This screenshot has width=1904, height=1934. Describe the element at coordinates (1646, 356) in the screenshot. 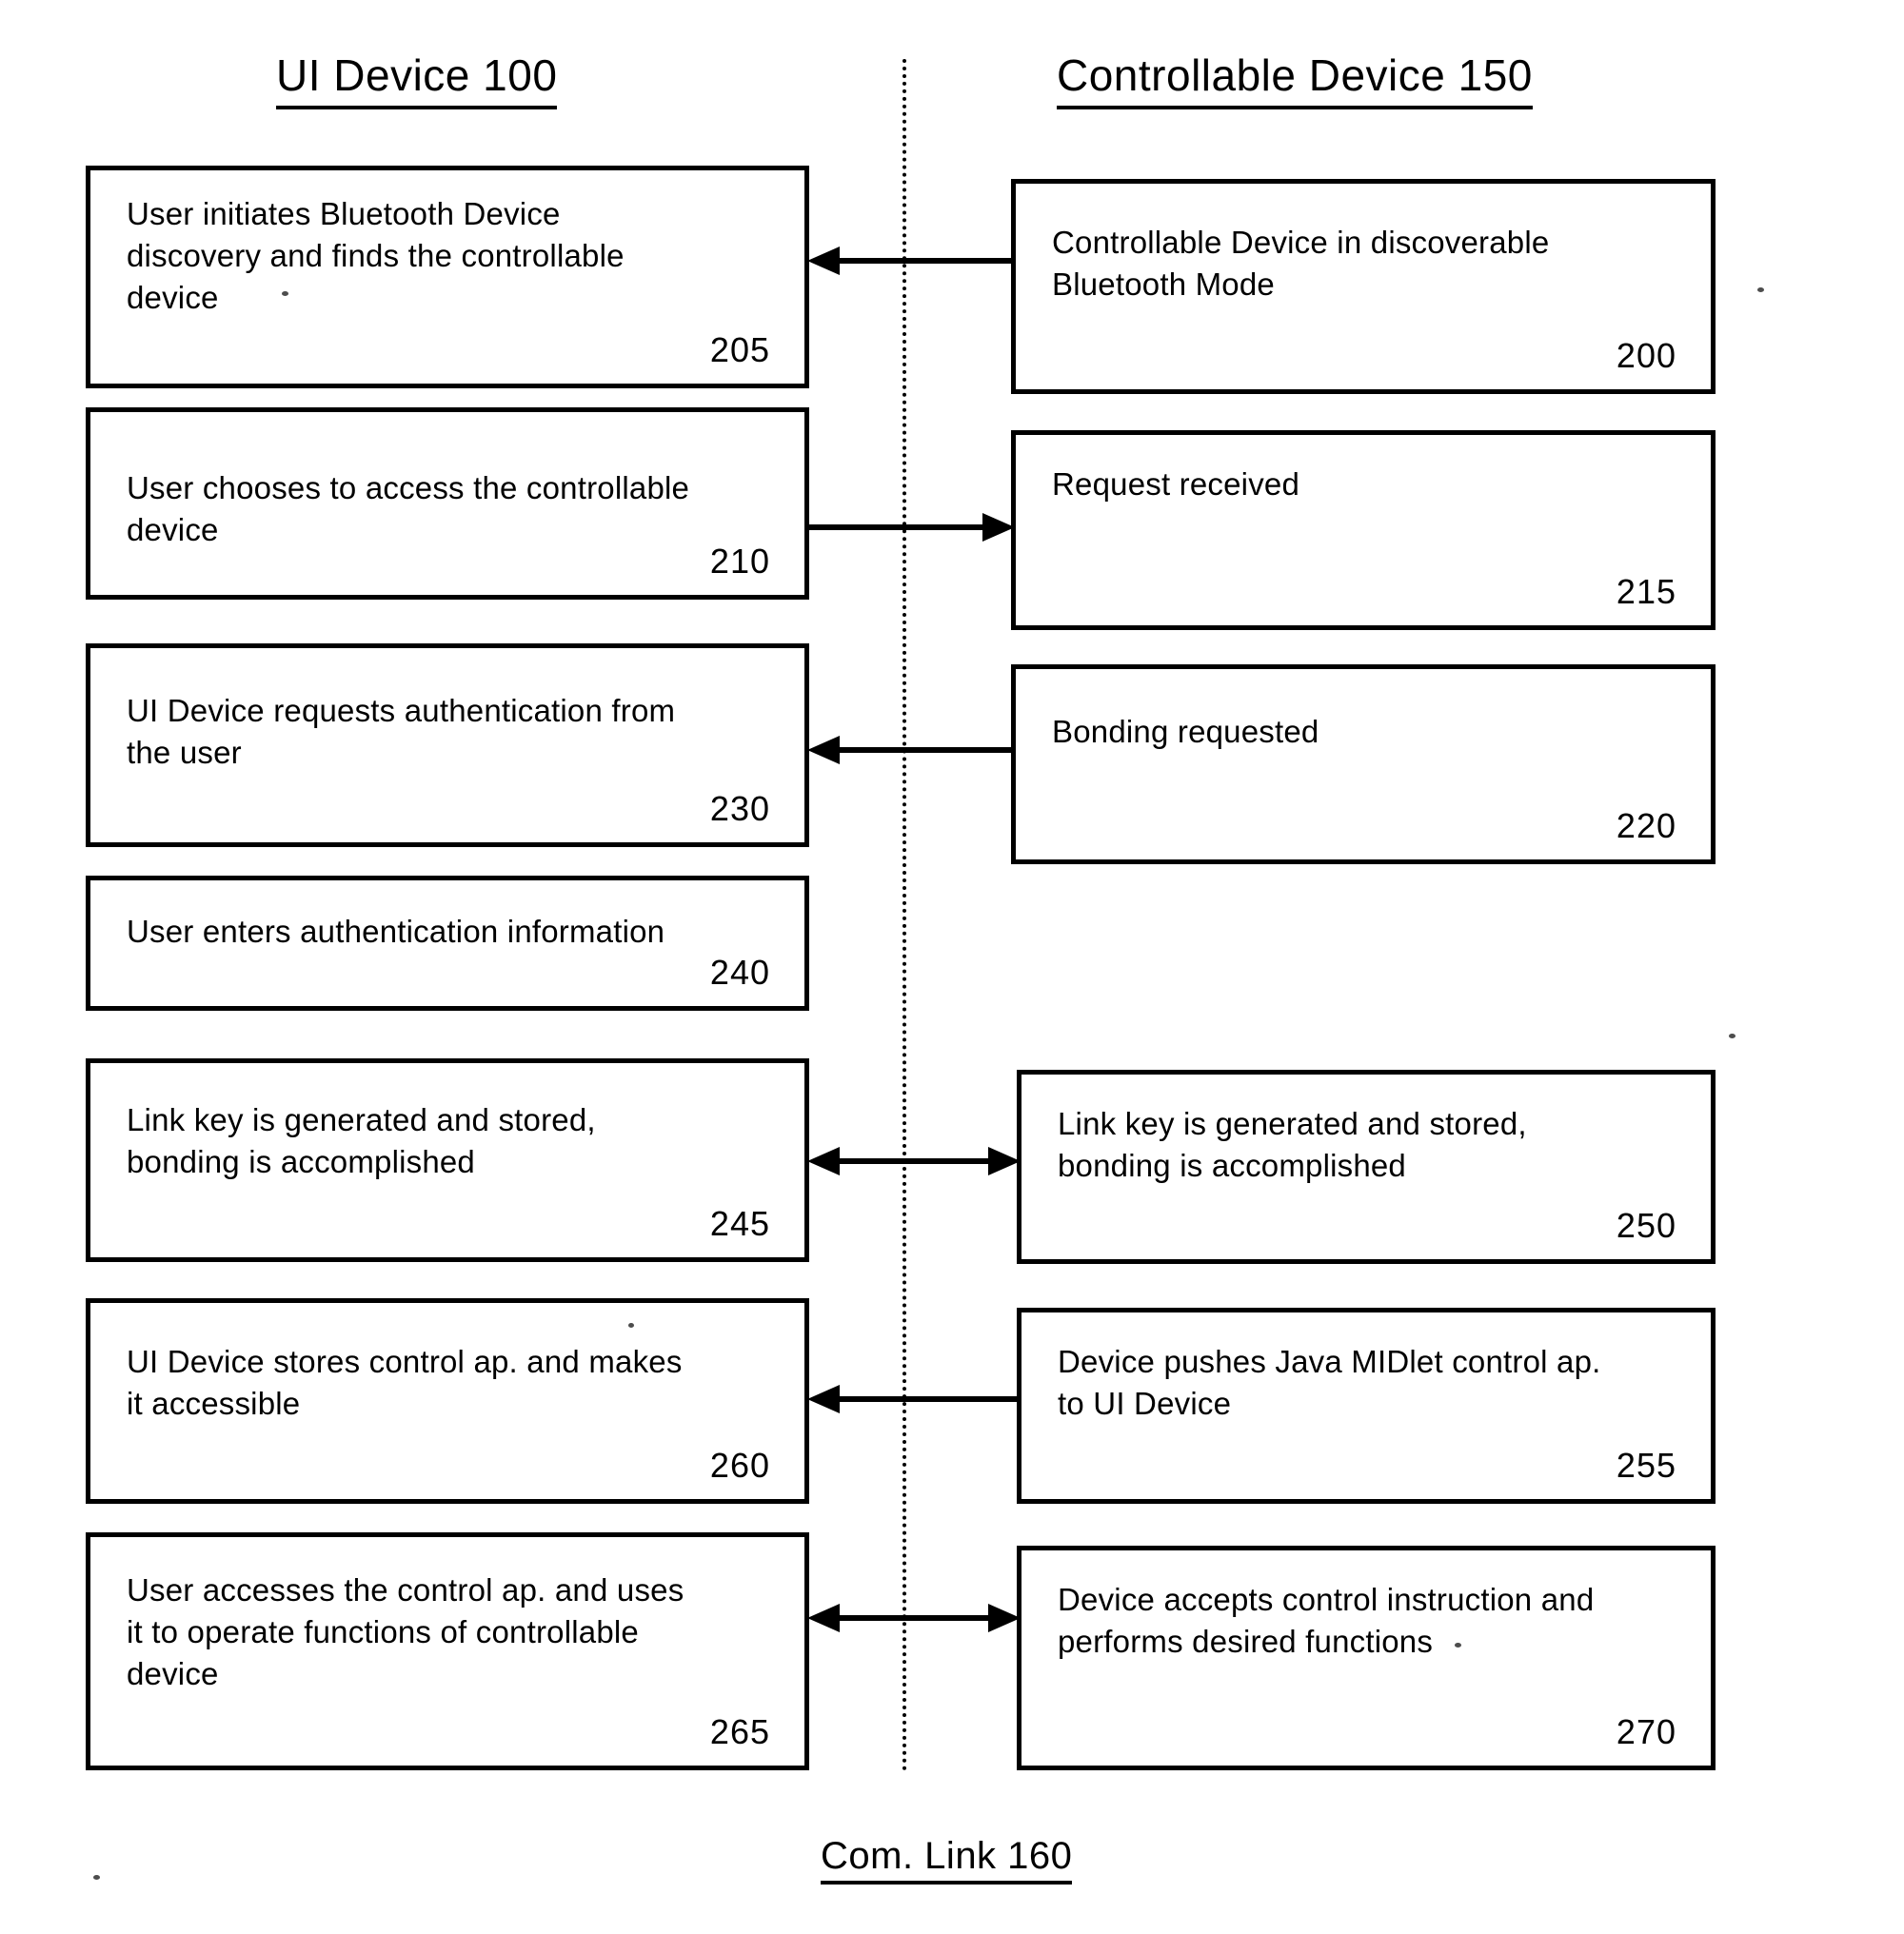

I see `process-box-200-number: 200` at that location.